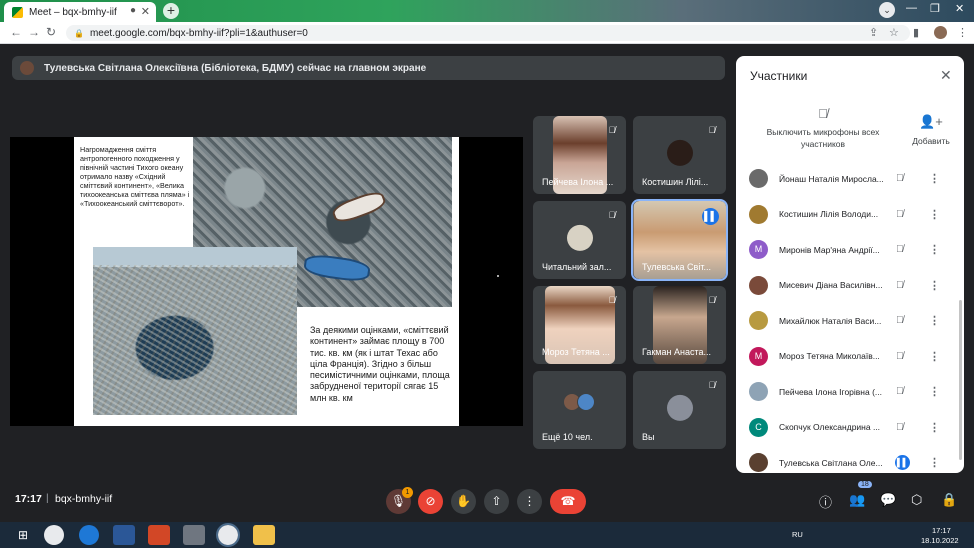  I want to click on participant-row: Михайлюк Наталія Васи... 🎙̸ ⋮, so click(850, 321).